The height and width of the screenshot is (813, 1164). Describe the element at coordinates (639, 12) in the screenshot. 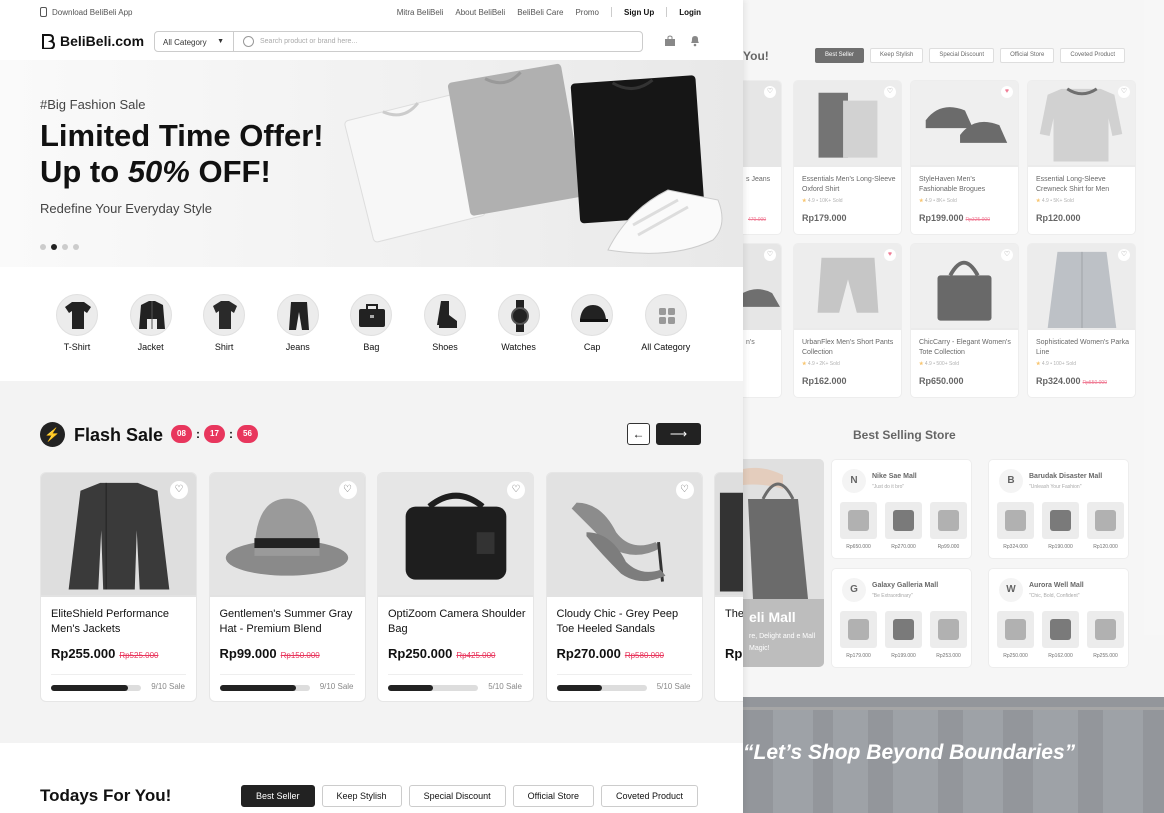

I see `signup-link: Sign Up` at that location.